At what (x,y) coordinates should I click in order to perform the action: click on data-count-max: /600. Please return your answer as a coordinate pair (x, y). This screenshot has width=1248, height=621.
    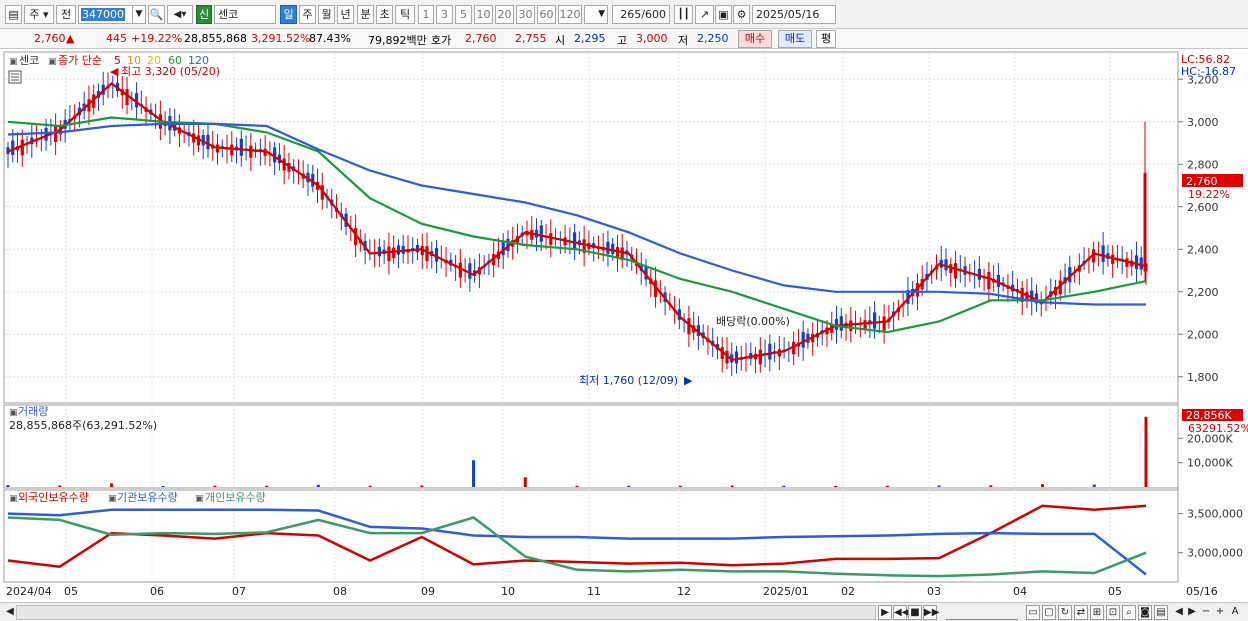
    Looking at the image, I should click on (653, 14).